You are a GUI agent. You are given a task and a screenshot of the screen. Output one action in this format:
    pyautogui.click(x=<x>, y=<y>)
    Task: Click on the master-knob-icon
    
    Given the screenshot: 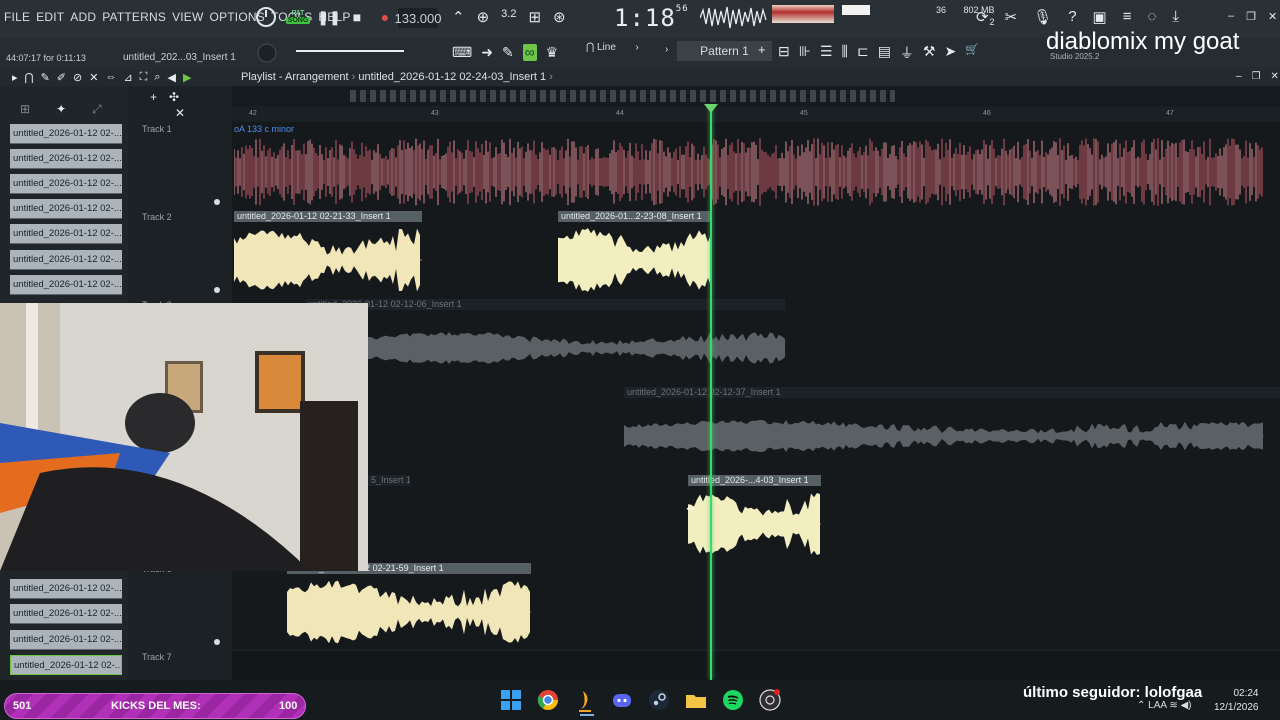 What is the action you would take?
    pyautogui.click(x=266, y=17)
    